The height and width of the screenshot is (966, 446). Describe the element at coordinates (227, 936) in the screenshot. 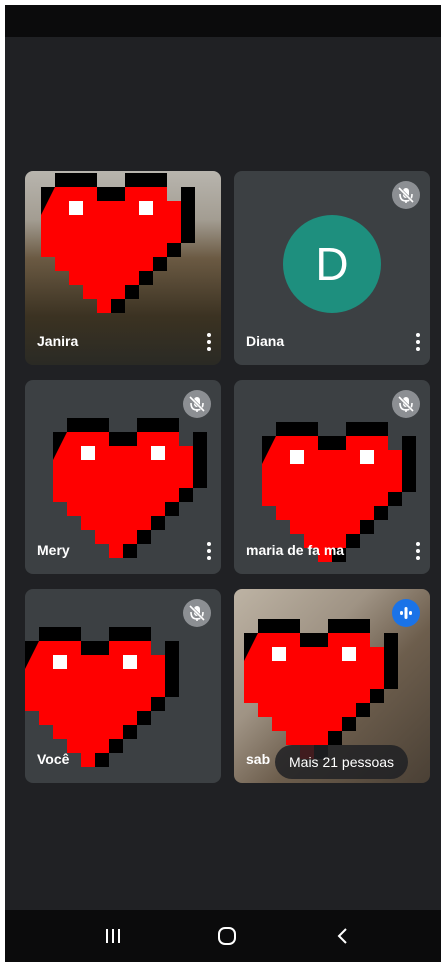

I see `home-icon` at that location.